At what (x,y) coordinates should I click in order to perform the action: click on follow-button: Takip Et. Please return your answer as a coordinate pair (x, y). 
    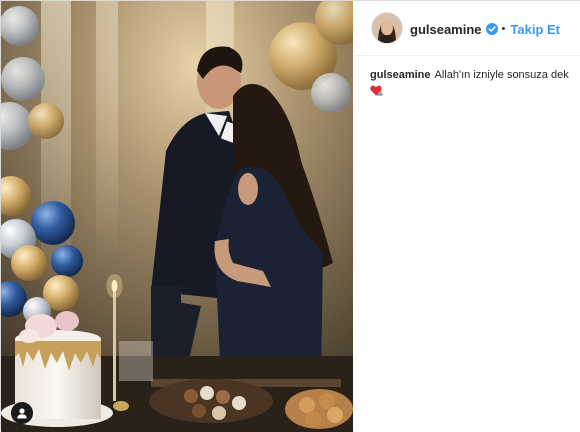
    Looking at the image, I should click on (535, 29).